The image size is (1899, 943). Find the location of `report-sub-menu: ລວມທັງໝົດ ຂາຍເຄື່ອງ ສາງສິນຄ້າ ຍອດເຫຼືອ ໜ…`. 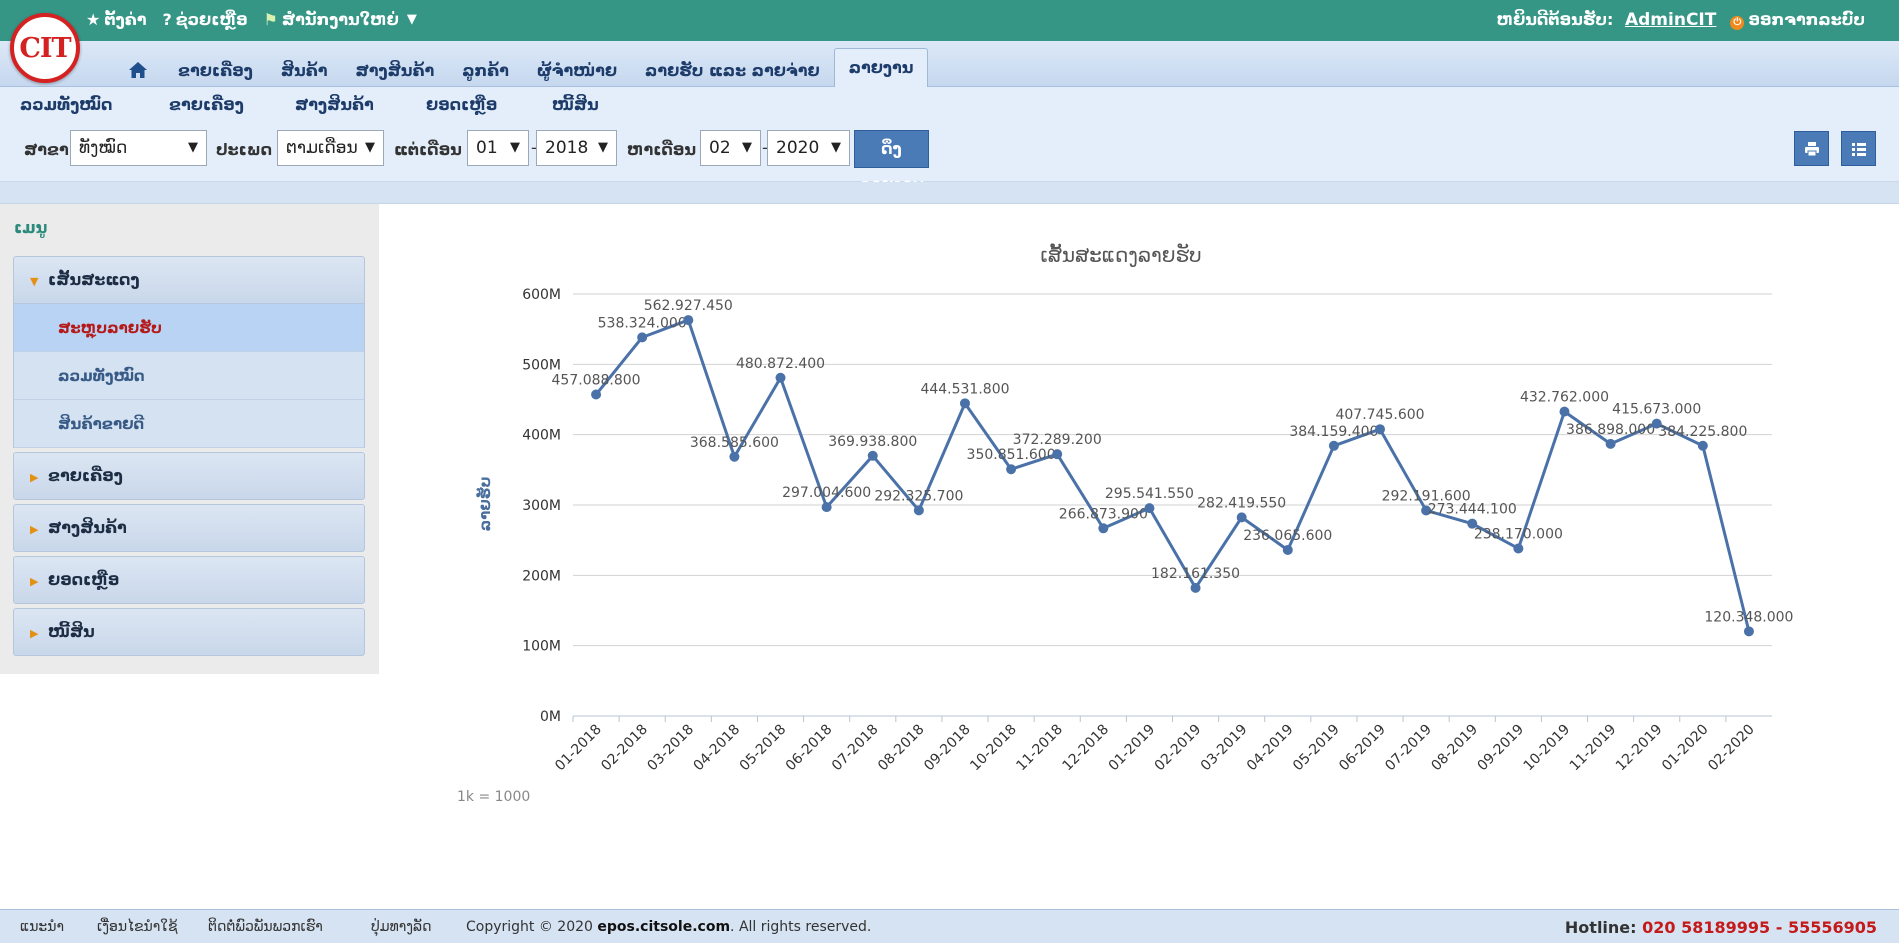

report-sub-menu: ລວມທັງໝົດ ຂາຍເຄື່ອງ ສາງສິນຄ້າ ຍອດເຫຼືອ ໜ… is located at coordinates (949, 104).